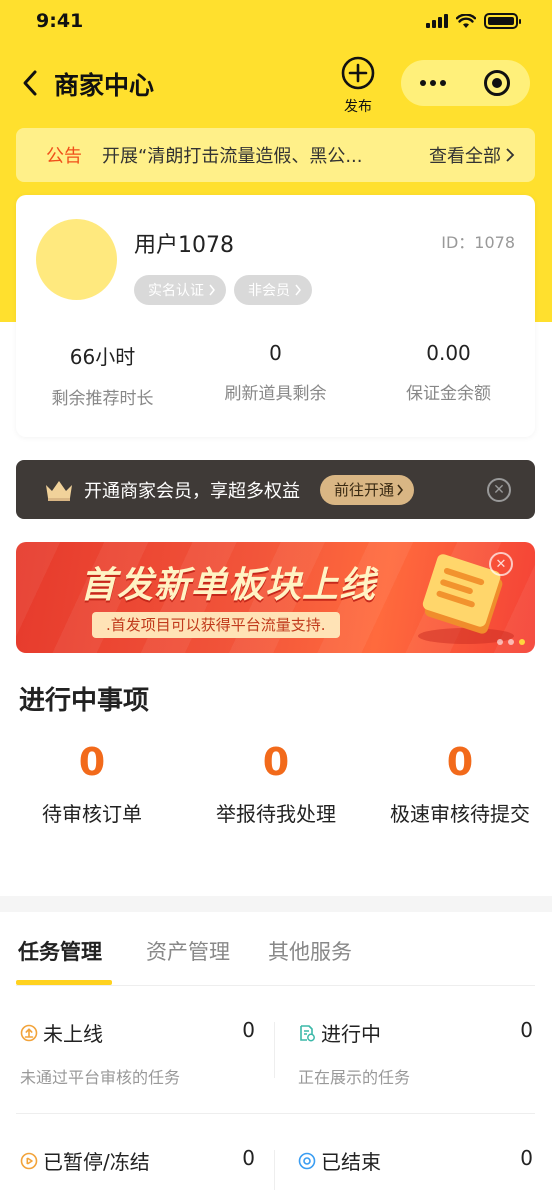 This screenshot has width=552, height=1190. Describe the element at coordinates (188, 951) in the screenshot. I see `tab-asset-management: 资产管理` at that location.